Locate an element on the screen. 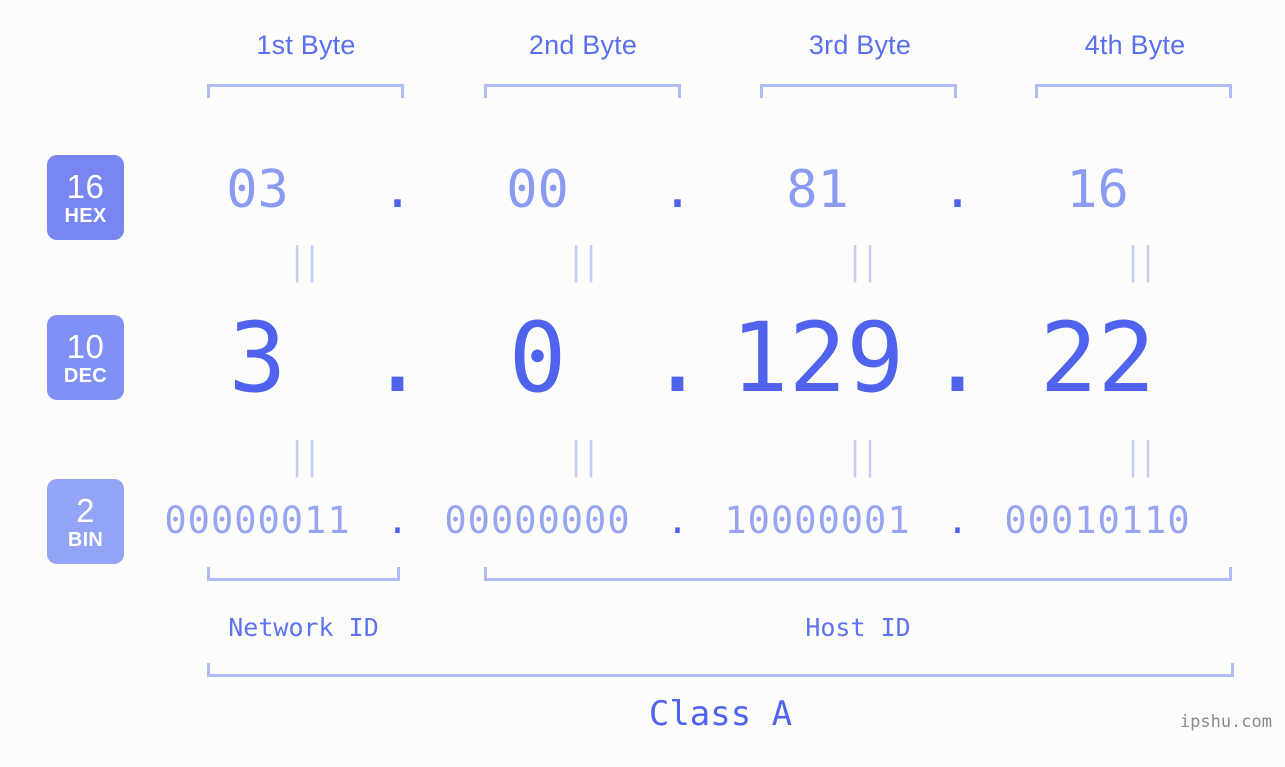 The width and height of the screenshot is (1285, 767). base-badge-hex-number: 16 is located at coordinates (85, 186).